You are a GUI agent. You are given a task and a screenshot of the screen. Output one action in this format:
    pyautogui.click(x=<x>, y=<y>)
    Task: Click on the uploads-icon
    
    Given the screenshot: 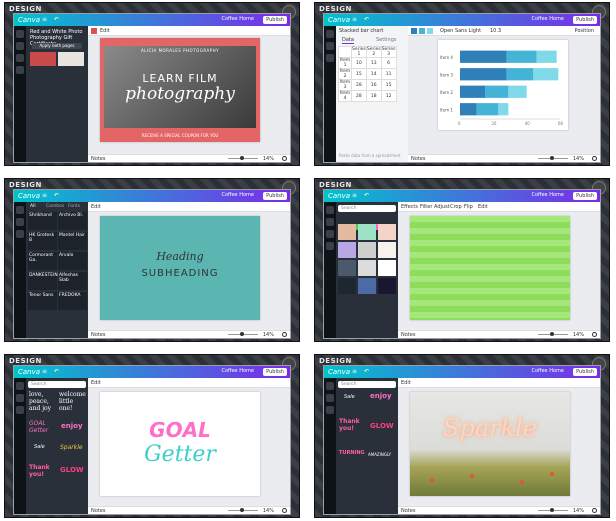 What is the action you would take?
    pyautogui.click(x=20, y=70)
    